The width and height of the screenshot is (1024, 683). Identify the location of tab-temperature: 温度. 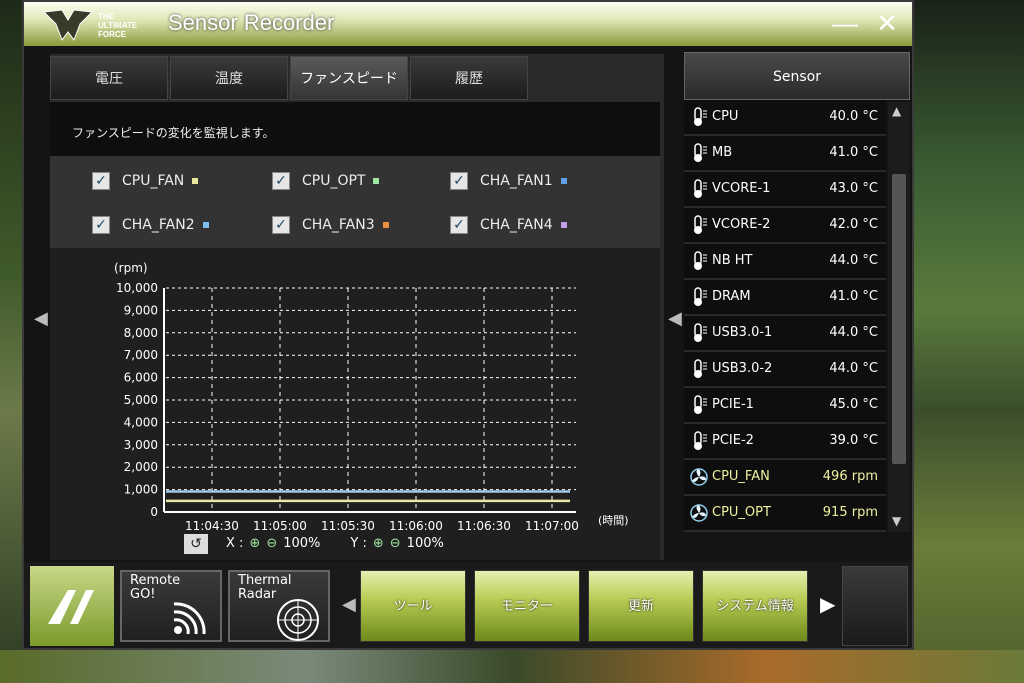
(229, 78).